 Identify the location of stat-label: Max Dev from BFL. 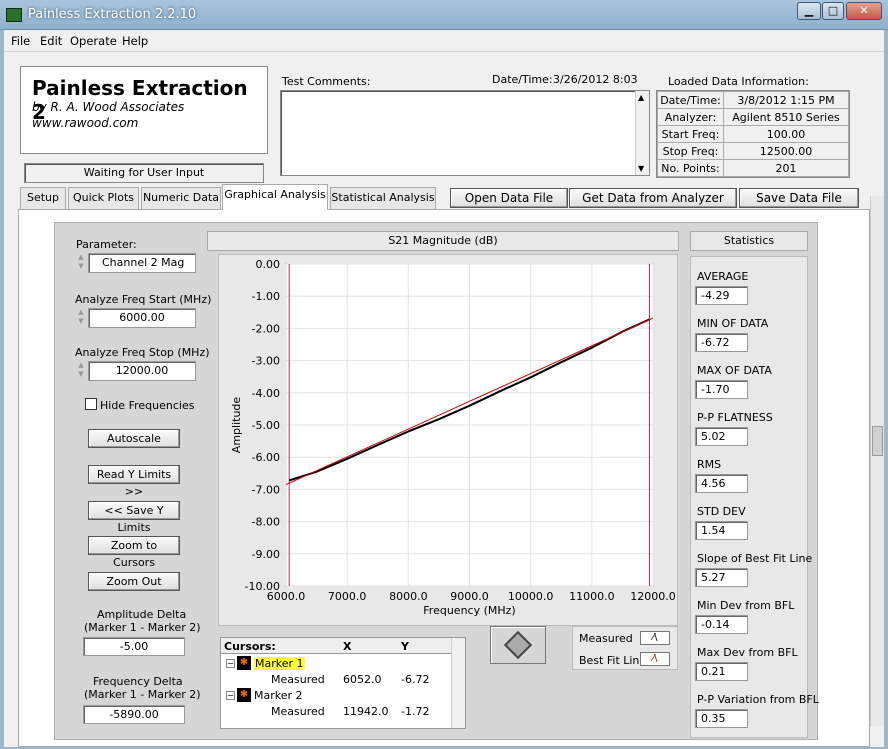
(747, 652).